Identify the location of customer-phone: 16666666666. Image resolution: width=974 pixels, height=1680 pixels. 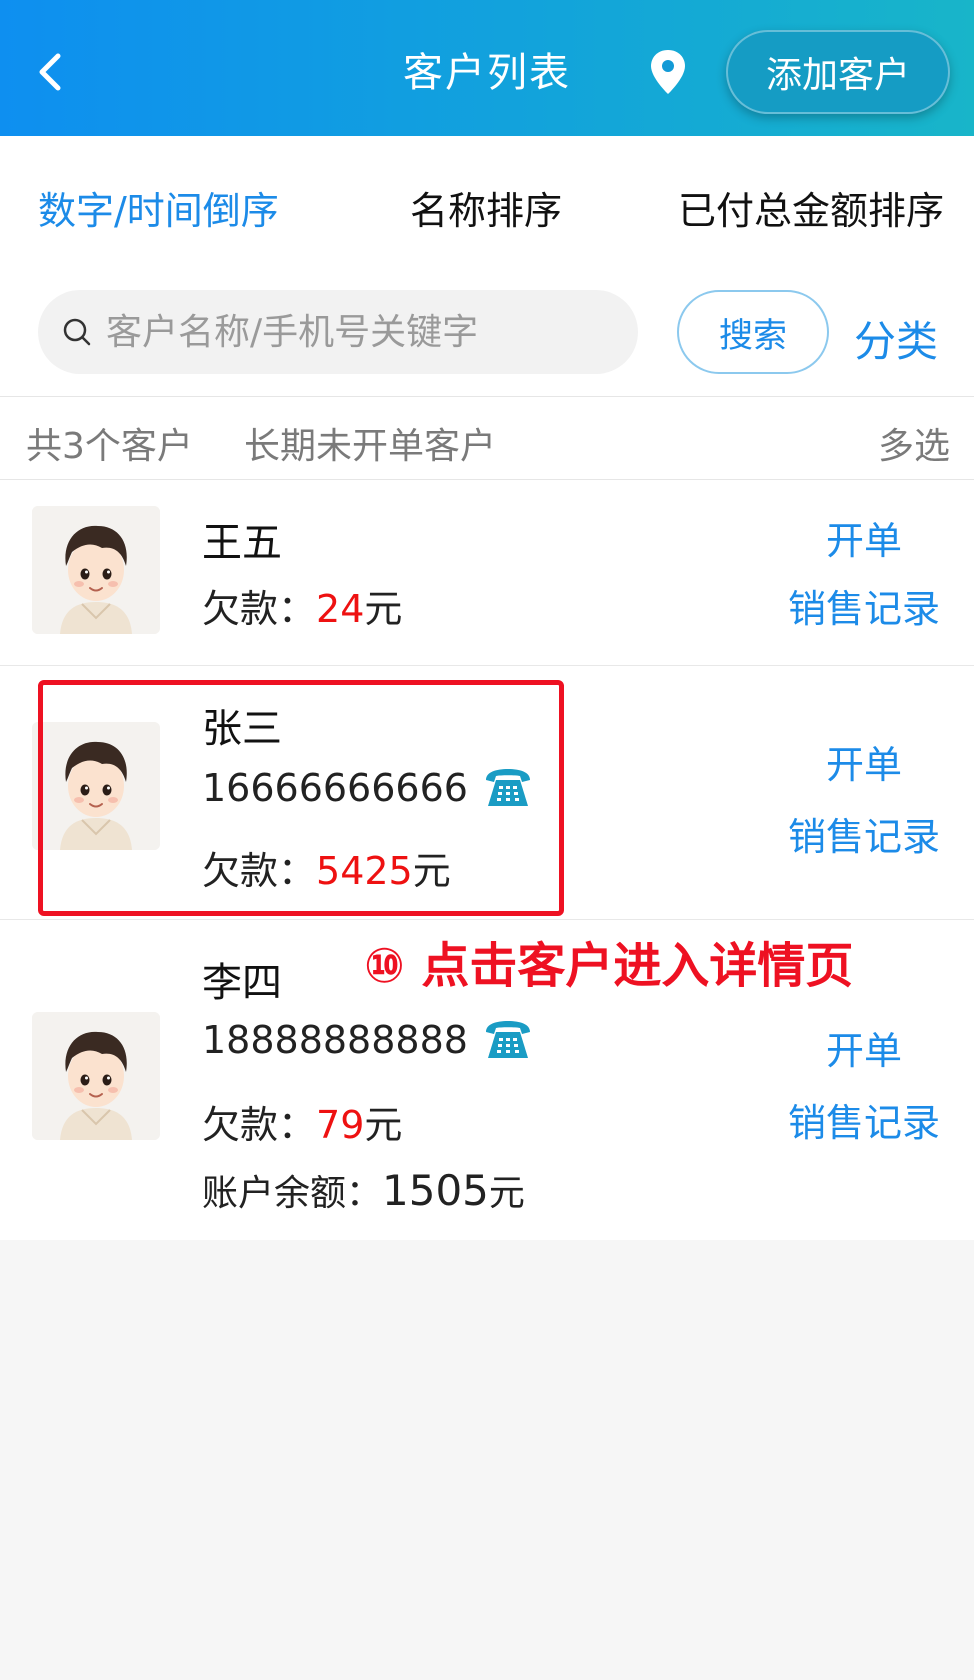
(368, 788).